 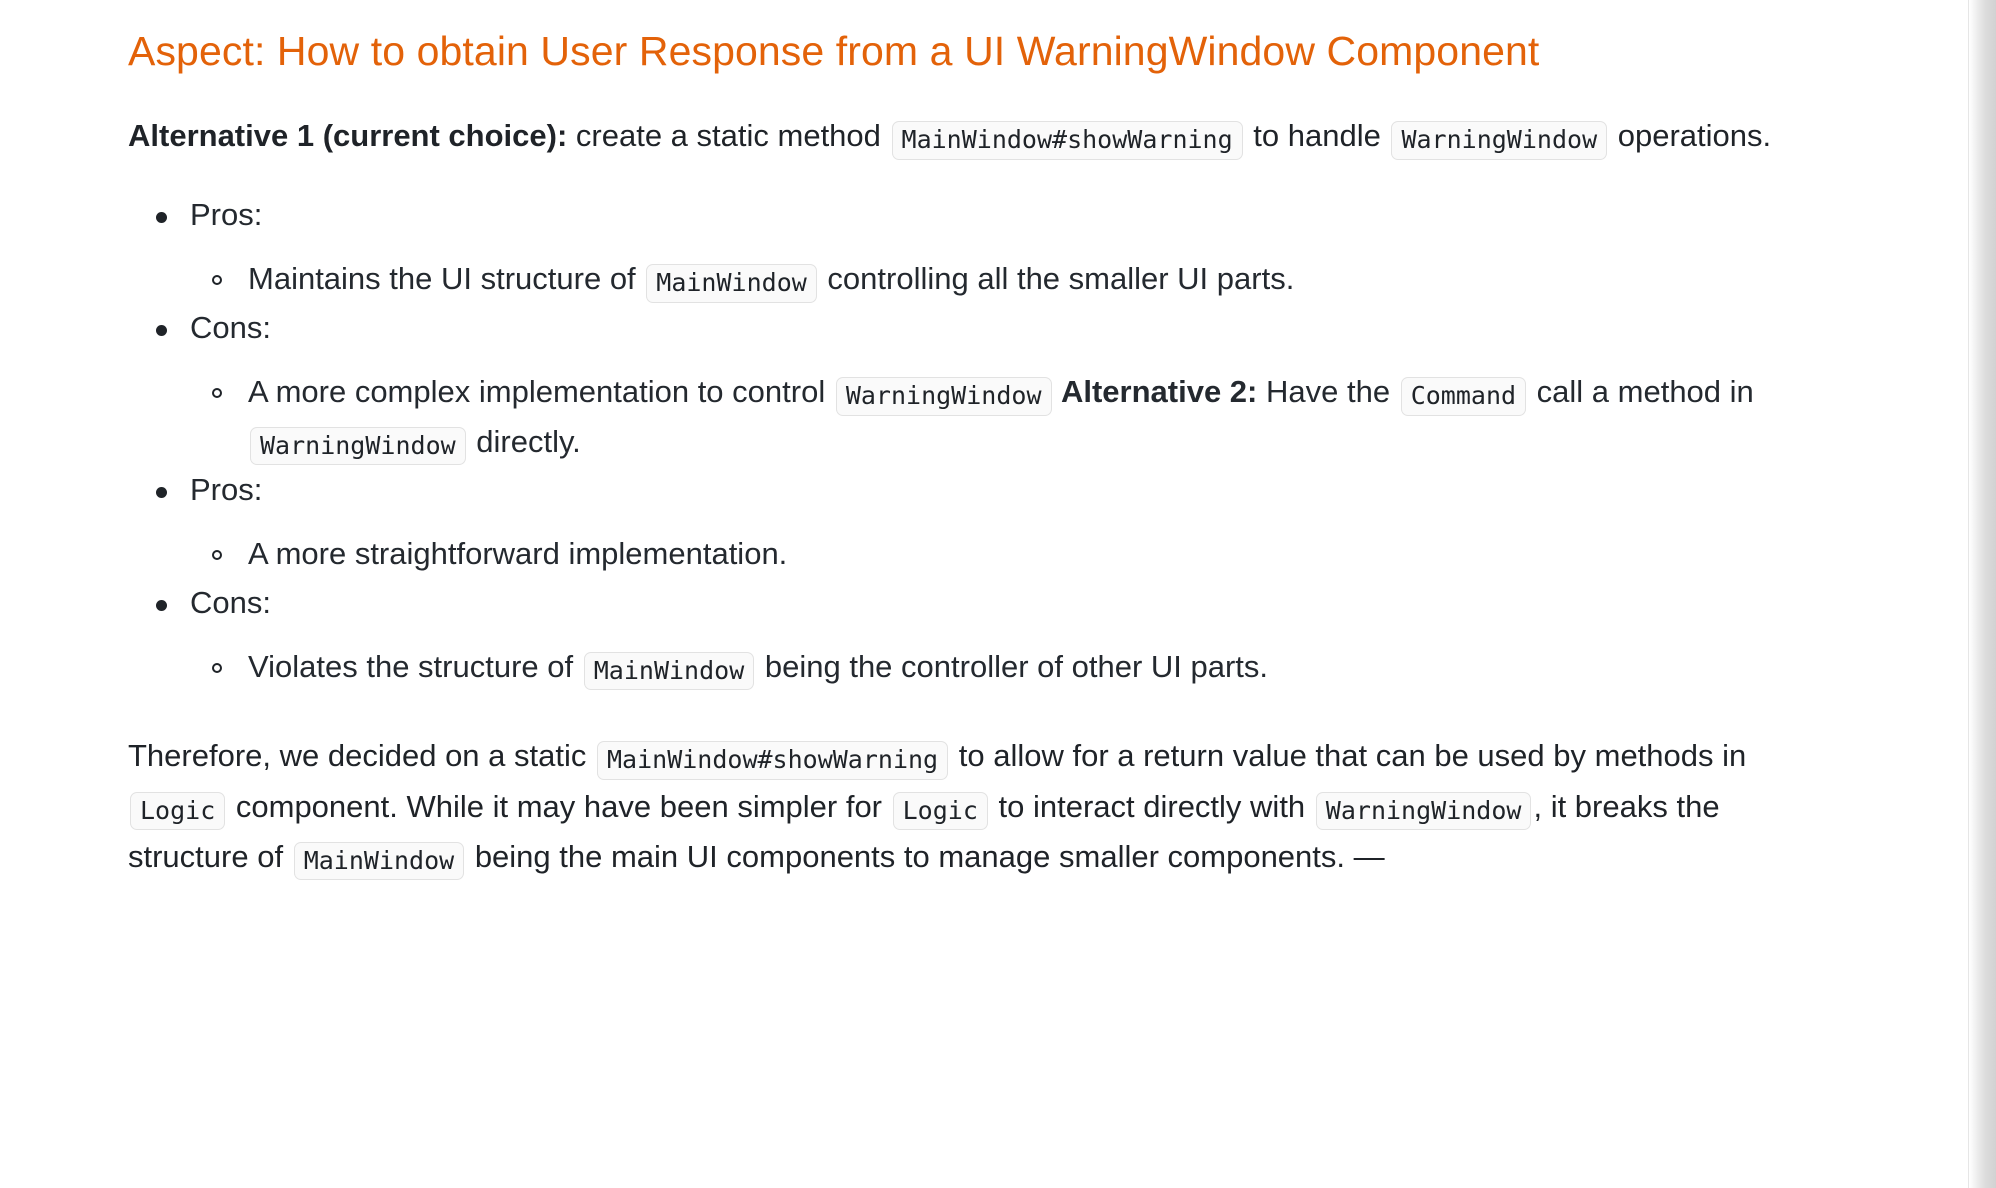 I want to click on alternative-1-text-3: operations., so click(x=1690, y=136).